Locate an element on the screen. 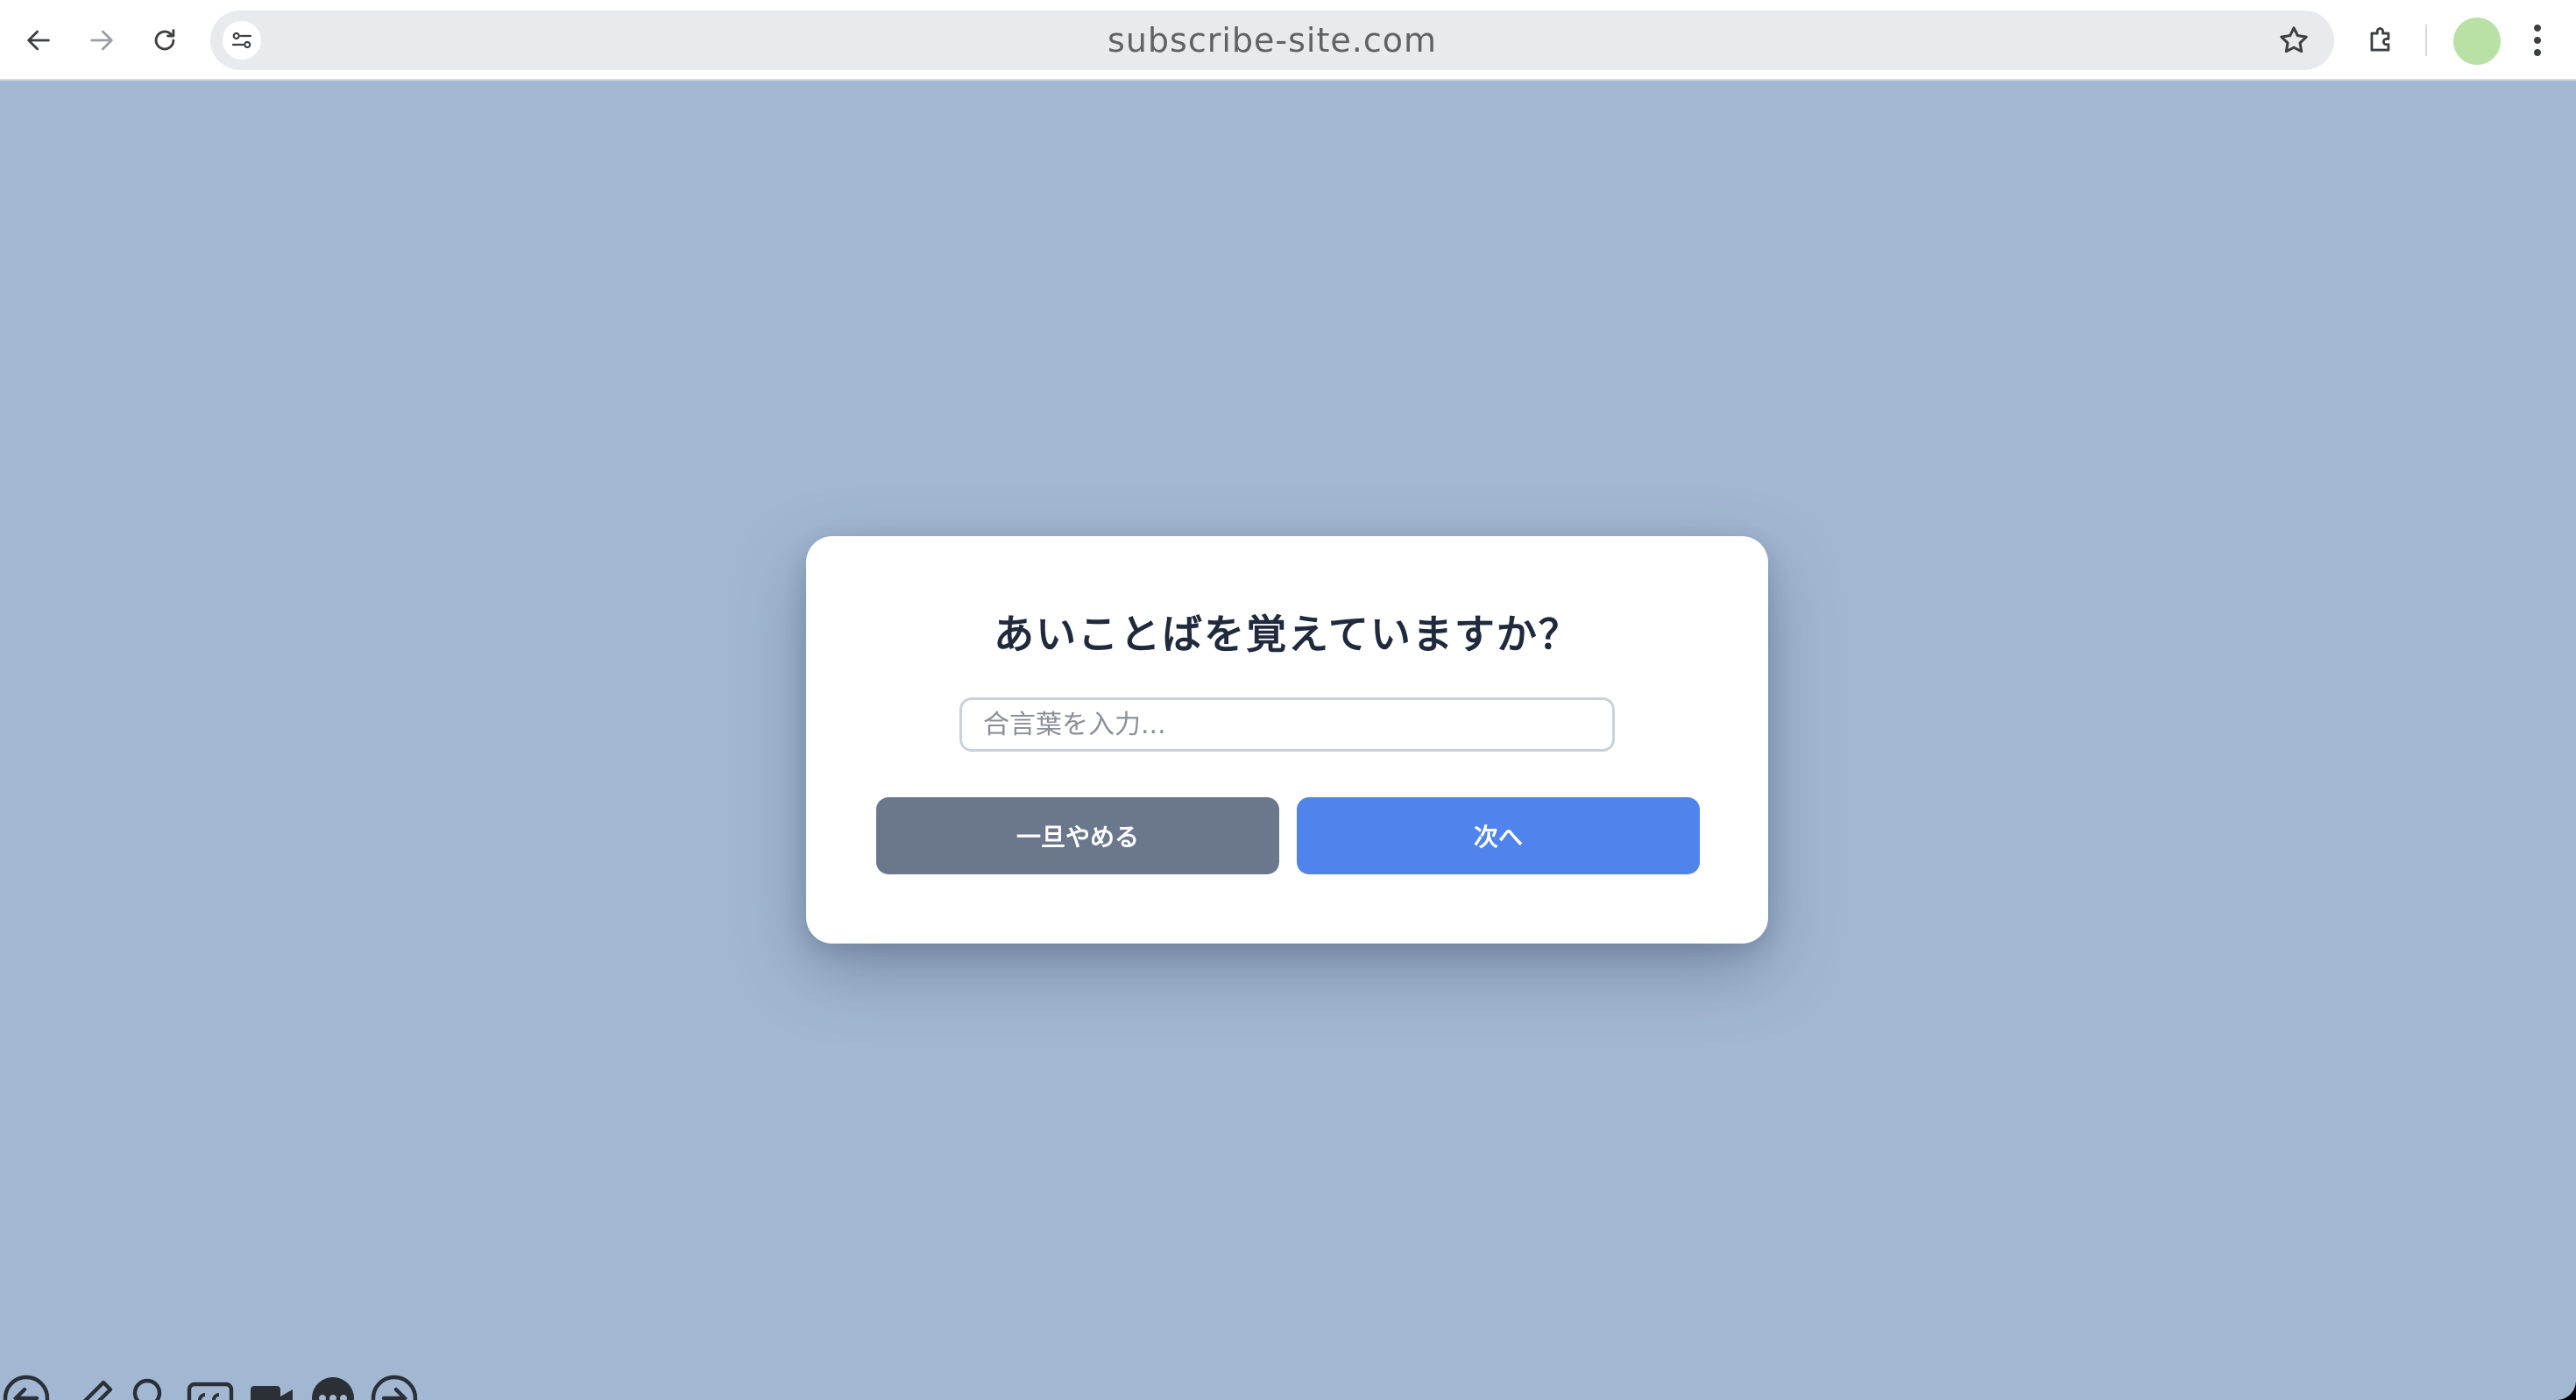 This screenshot has width=2576, height=1400. reload-button is located at coordinates (164, 40).